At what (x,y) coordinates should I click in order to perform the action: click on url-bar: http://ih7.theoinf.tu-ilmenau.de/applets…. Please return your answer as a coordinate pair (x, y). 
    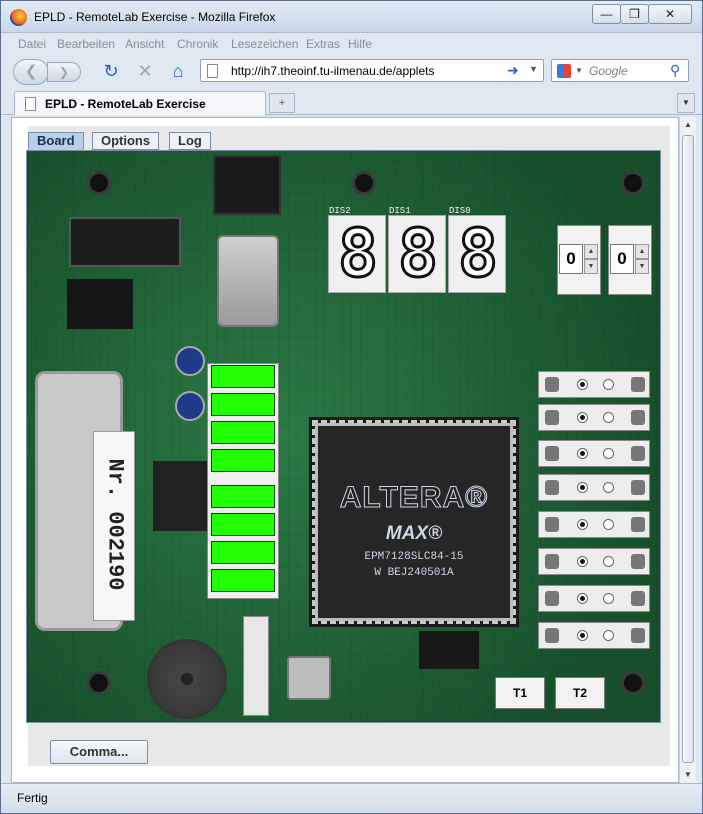
    Looking at the image, I should click on (372, 70).